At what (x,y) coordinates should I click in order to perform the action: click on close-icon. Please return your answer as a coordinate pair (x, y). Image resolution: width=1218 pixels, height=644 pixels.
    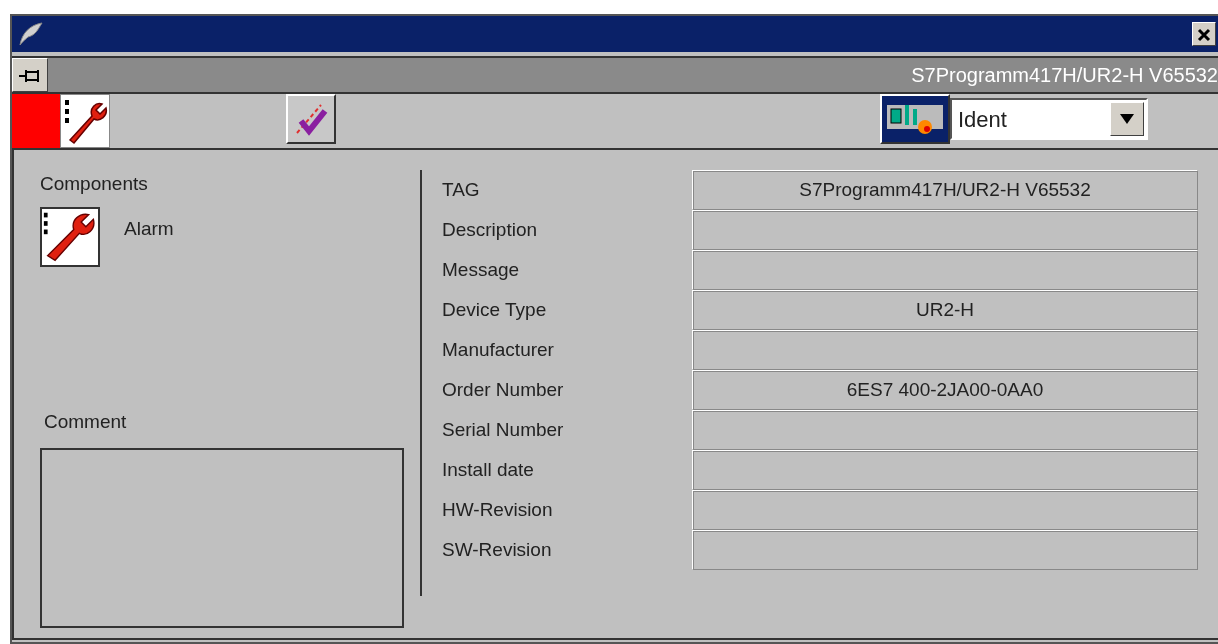
    Looking at the image, I should click on (1204, 35).